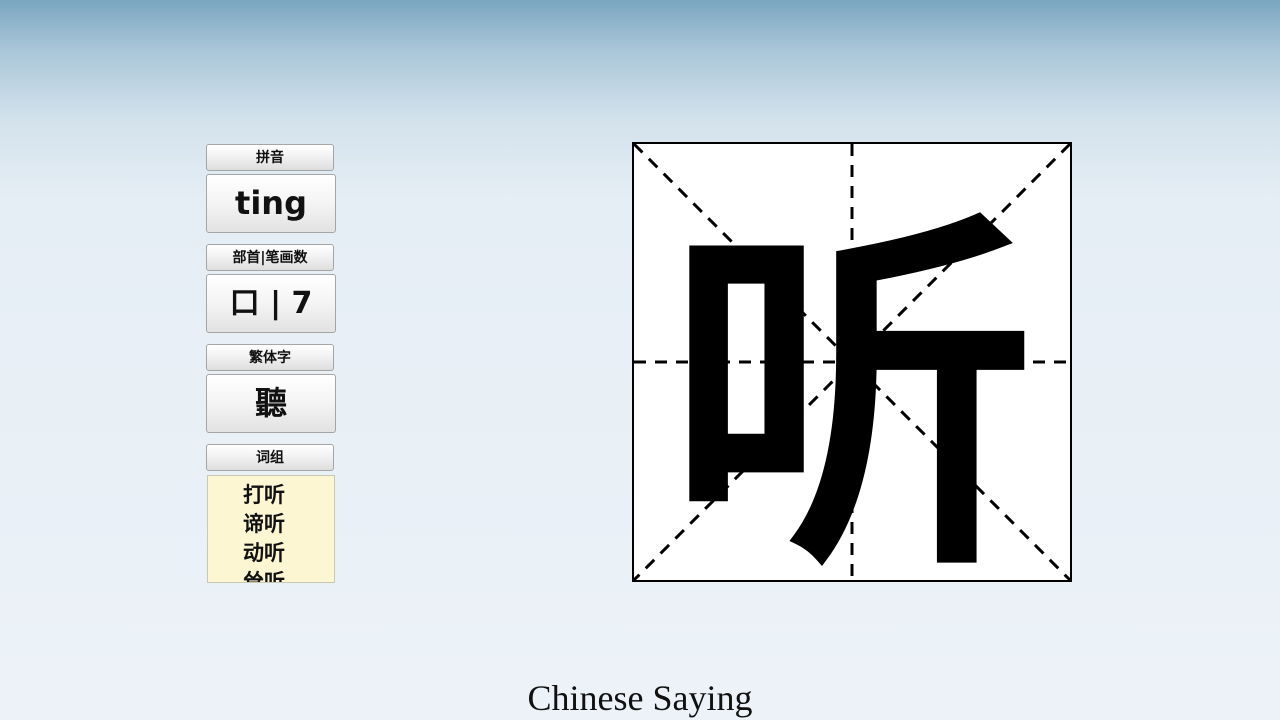 This screenshot has width=1280, height=720. I want to click on words-label-button: 词组, so click(270, 457).